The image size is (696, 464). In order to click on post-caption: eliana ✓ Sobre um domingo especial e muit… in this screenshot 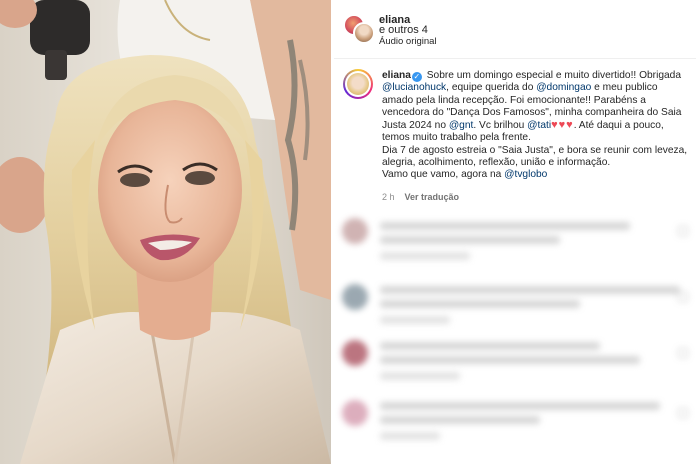, I will do `click(536, 126)`.